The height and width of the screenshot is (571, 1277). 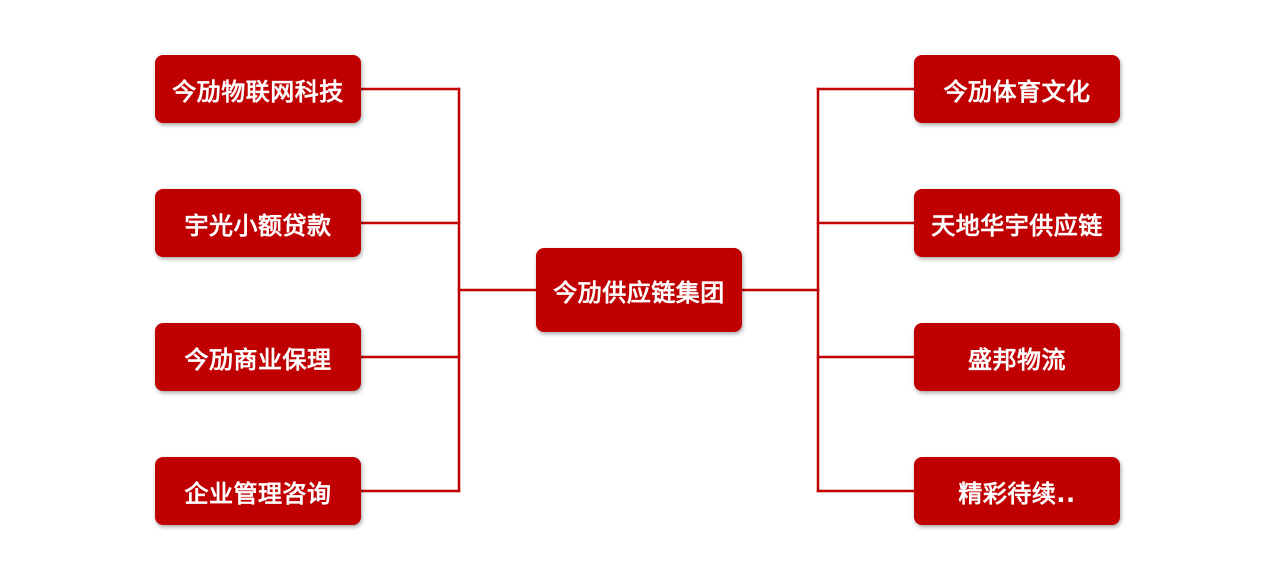 I want to click on center-node-label: 今劢供应链集团, so click(x=639, y=292).